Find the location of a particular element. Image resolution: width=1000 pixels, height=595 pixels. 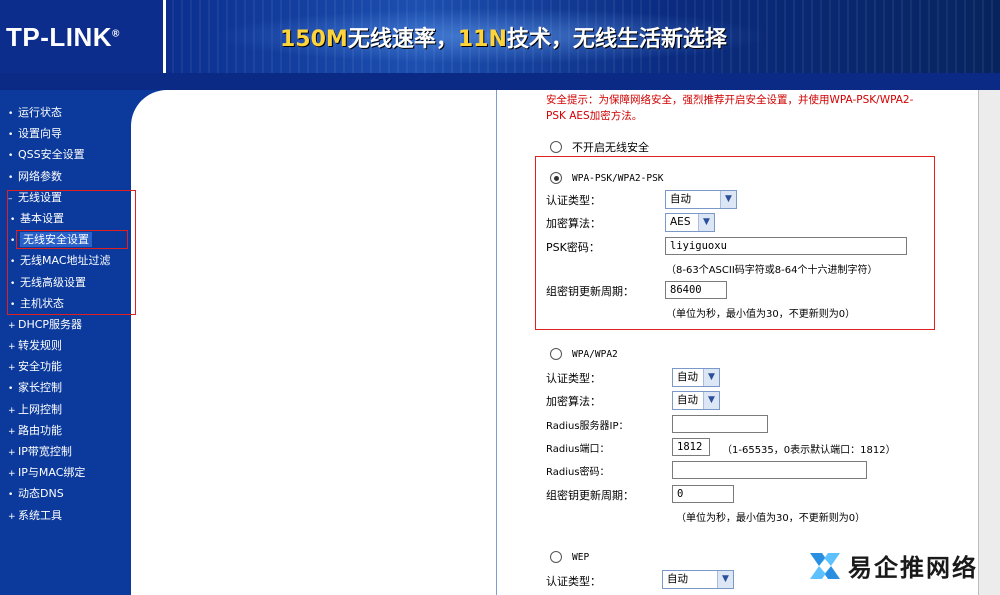

sidebar-item: • 运行状态 is located at coordinates (65, 112).